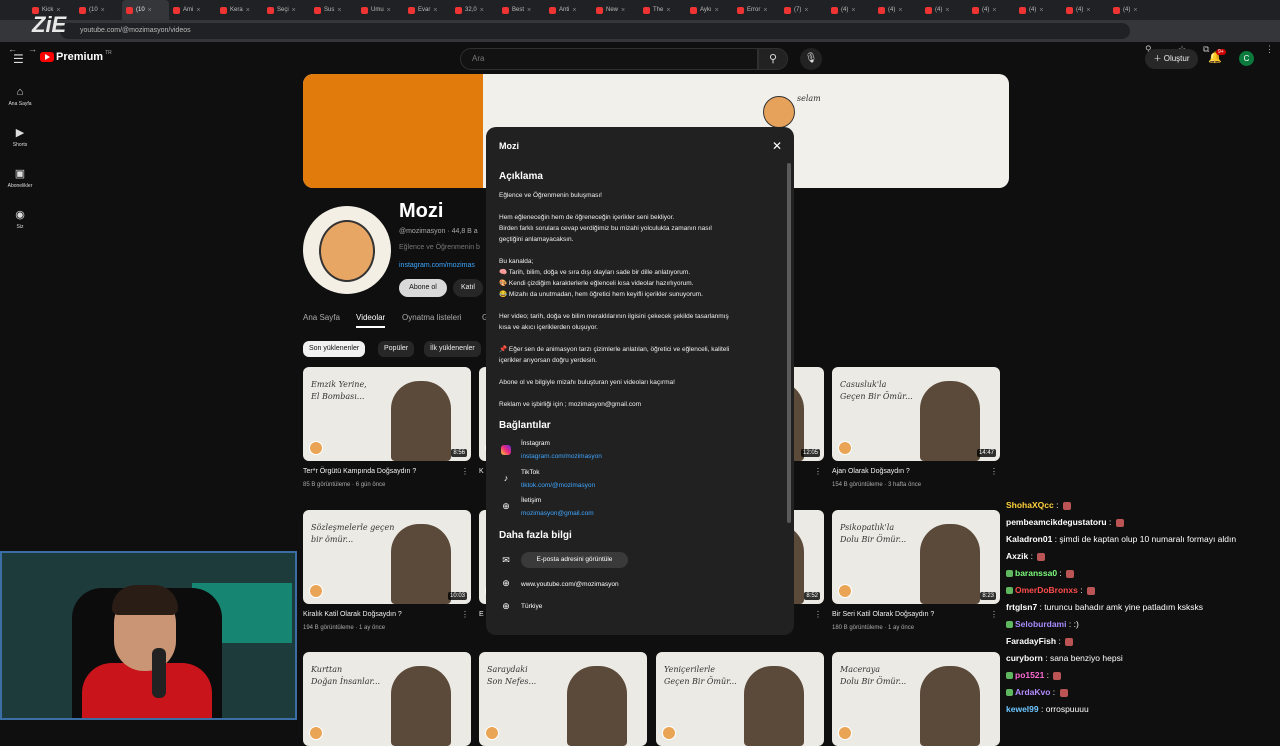 This screenshot has width=1280, height=746. Describe the element at coordinates (468, 288) in the screenshot. I see `join-button: Katıl` at that location.